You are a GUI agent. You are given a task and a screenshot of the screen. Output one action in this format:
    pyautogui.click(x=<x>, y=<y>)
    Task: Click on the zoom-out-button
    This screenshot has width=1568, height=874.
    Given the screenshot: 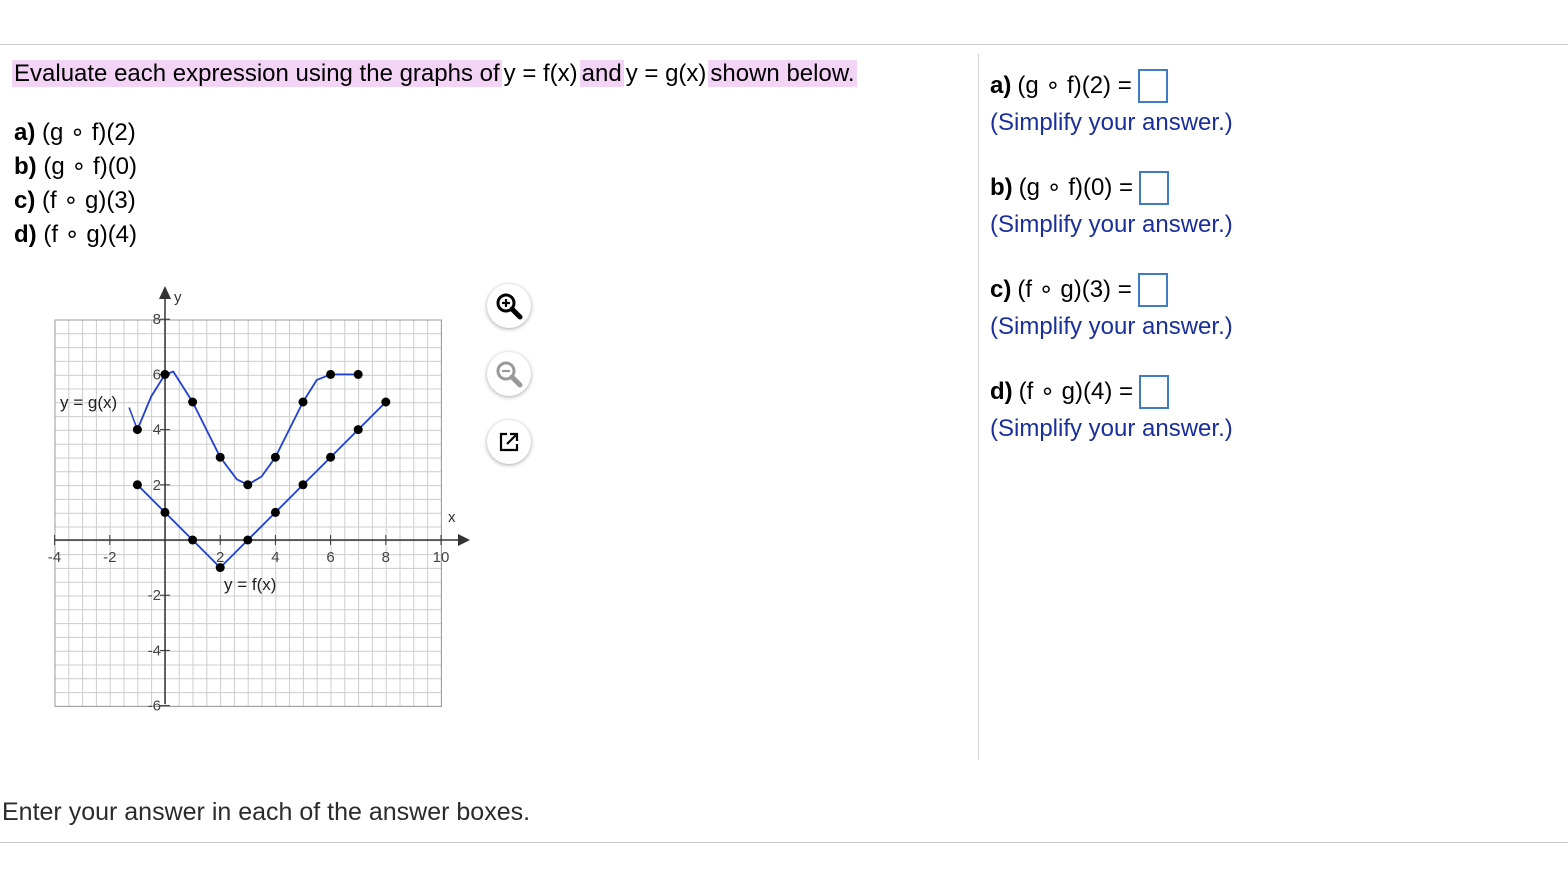 What is the action you would take?
    pyautogui.click(x=509, y=374)
    